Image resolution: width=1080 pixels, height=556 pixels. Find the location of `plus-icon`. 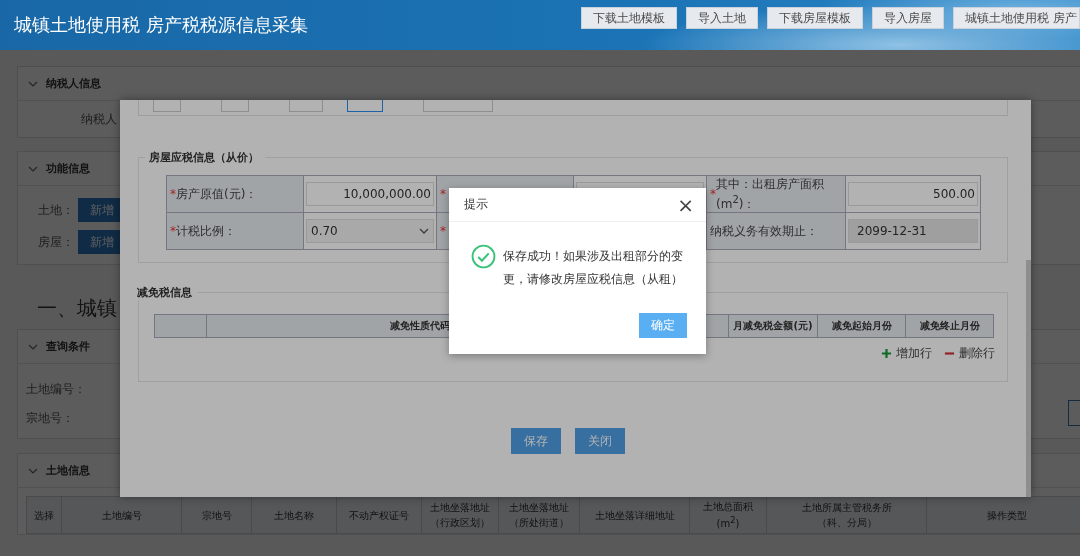

plus-icon is located at coordinates (886, 353).